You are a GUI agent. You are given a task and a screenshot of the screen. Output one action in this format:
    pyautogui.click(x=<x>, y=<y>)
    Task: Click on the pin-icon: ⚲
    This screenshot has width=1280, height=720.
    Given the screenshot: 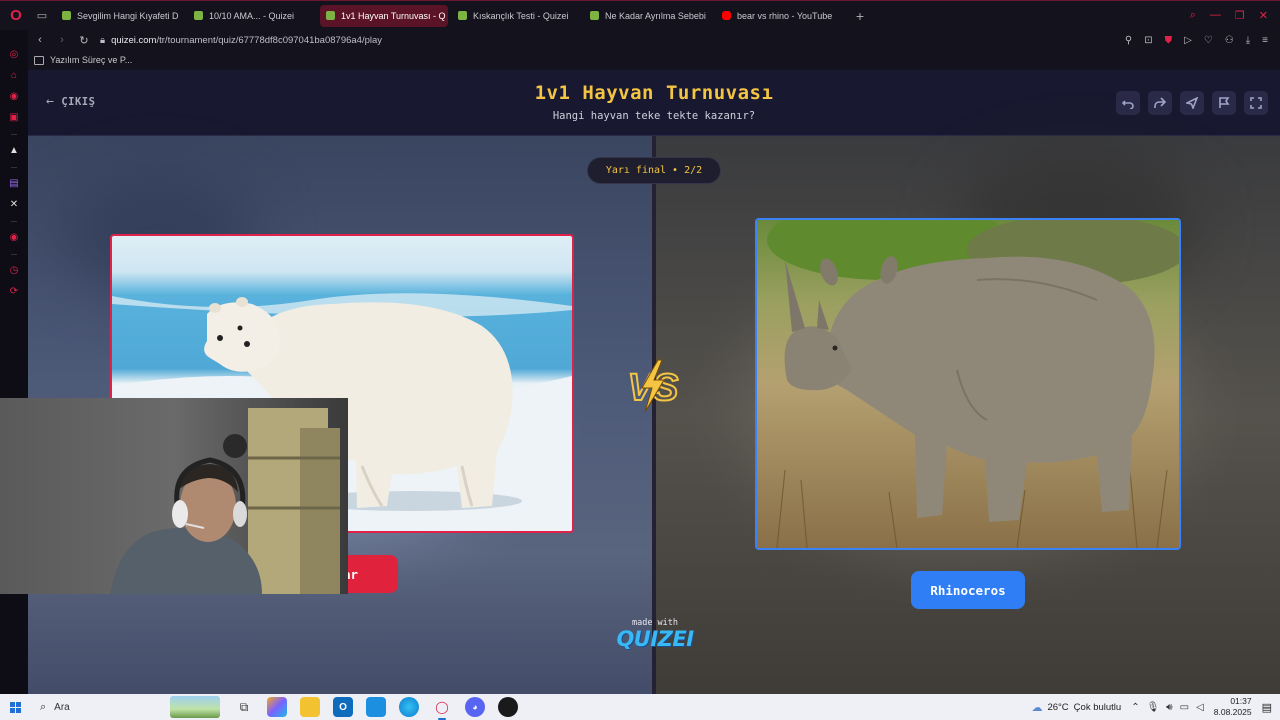 What is the action you would take?
    pyautogui.click(x=1128, y=40)
    